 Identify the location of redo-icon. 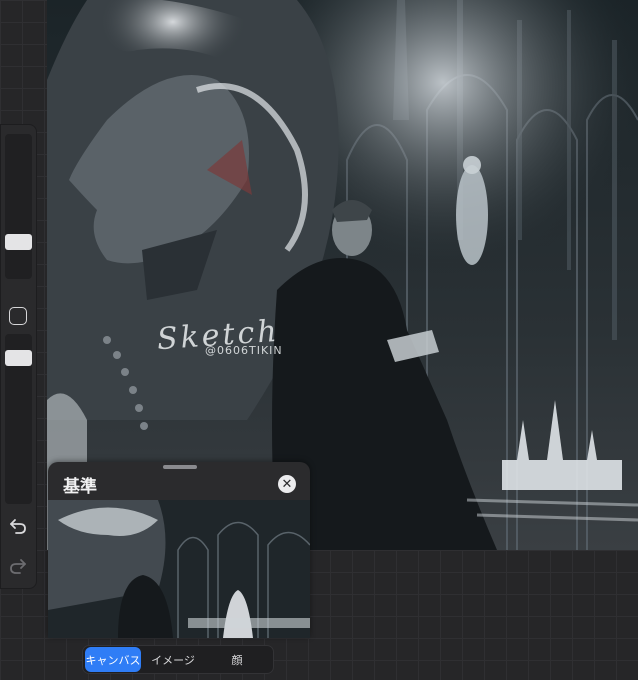
(18, 566).